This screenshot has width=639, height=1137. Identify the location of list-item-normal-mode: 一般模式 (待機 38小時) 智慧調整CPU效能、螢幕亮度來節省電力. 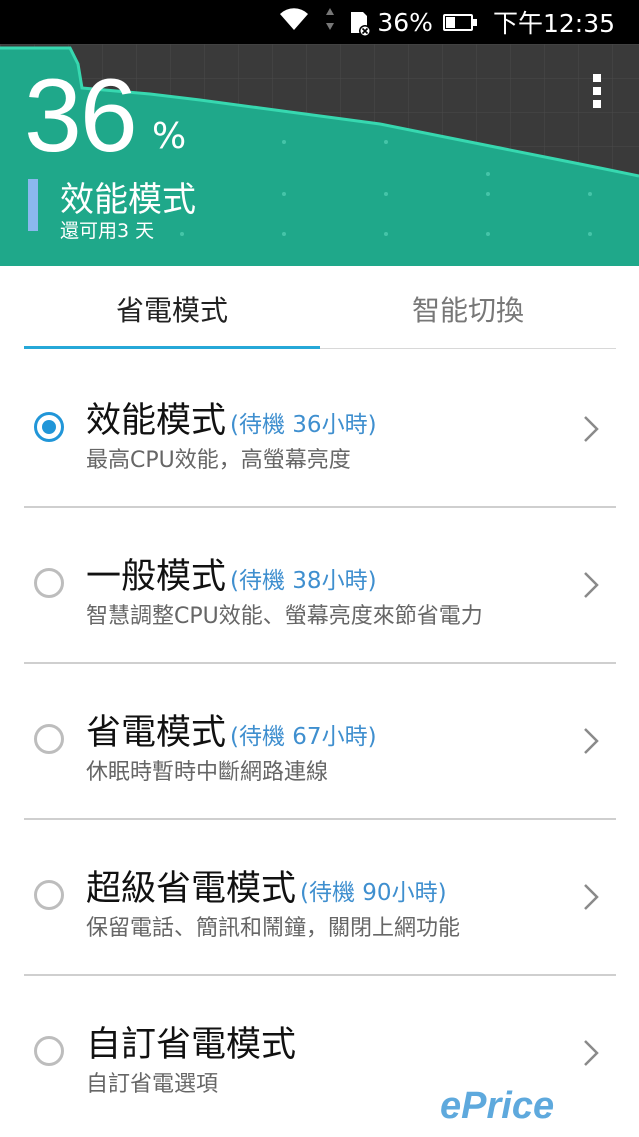
(319, 586).